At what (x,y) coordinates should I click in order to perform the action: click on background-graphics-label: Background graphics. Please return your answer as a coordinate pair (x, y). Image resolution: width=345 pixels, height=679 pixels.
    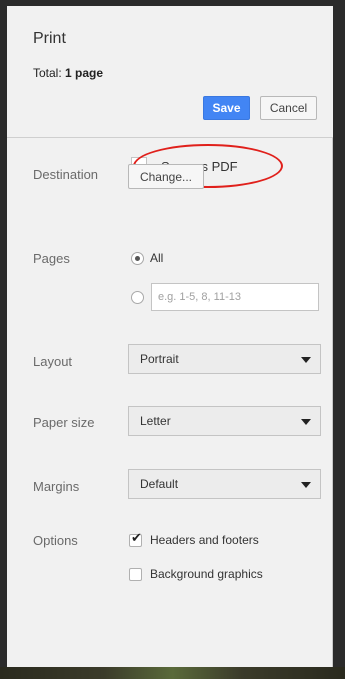
    Looking at the image, I should click on (206, 574).